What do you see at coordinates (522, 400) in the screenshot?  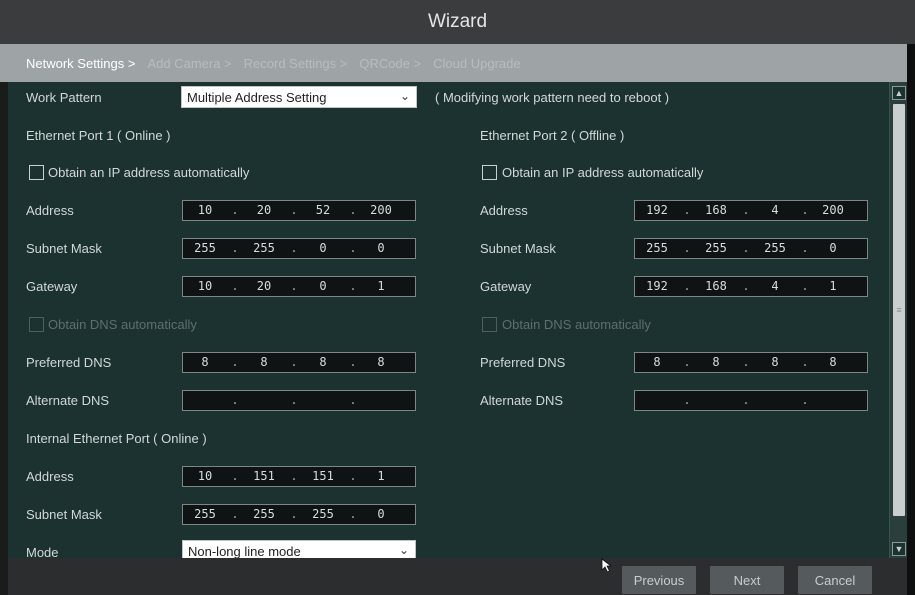 I see `port2-alternate-dns-label: Alternate DNS` at bounding box center [522, 400].